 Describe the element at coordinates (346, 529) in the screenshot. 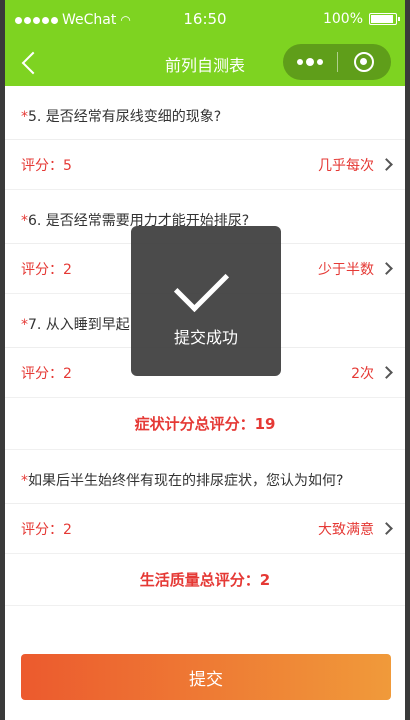

I see `answer-value: 大致满意` at that location.